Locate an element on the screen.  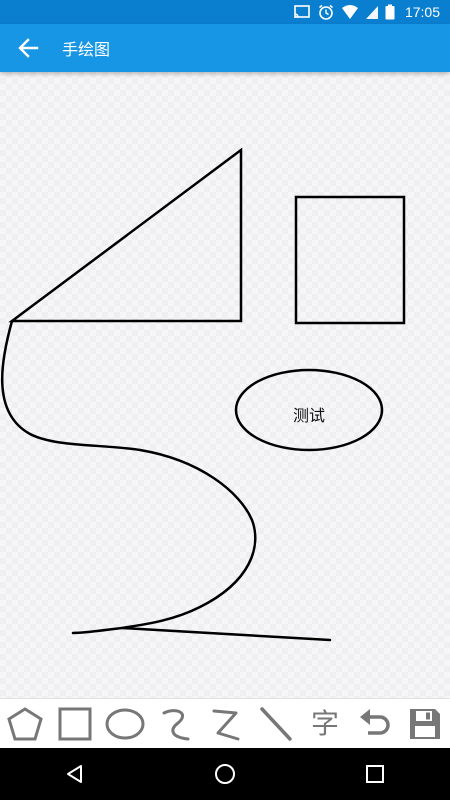
text-tool: 字 is located at coordinates (325, 724).